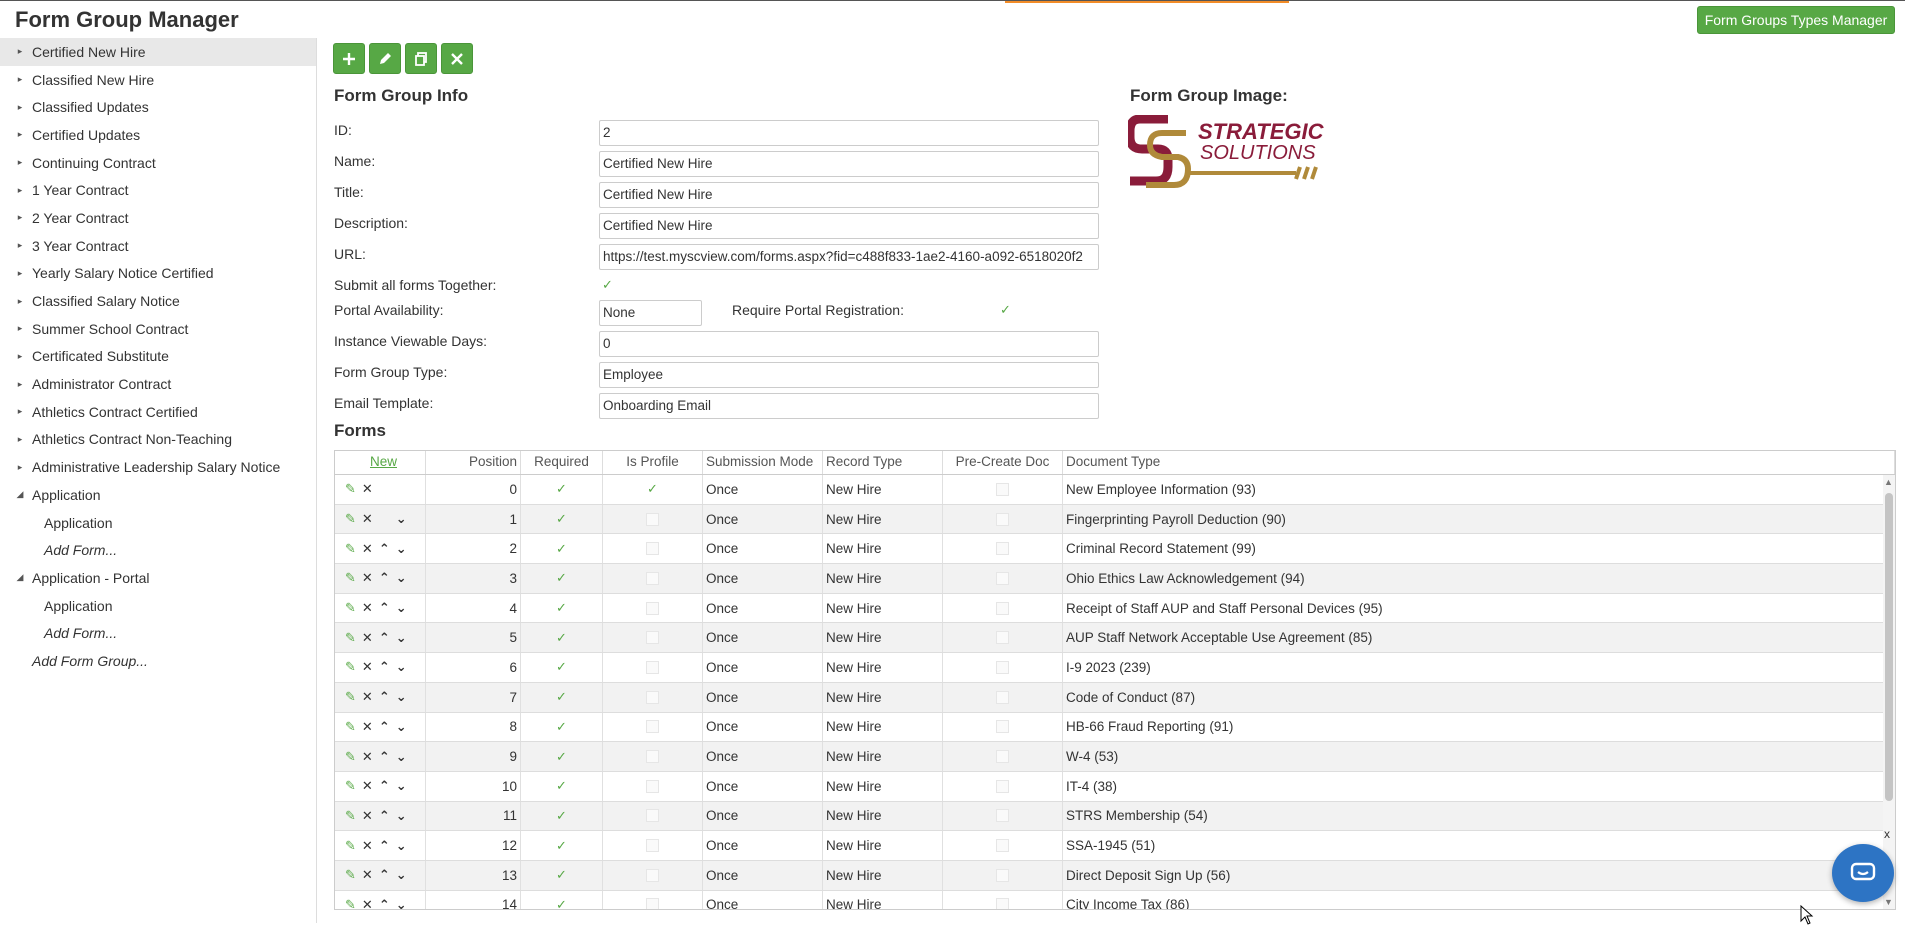 This screenshot has width=1905, height=925. What do you see at coordinates (763, 462) in the screenshot?
I see `submission-mode-header: Submission Mode` at bounding box center [763, 462].